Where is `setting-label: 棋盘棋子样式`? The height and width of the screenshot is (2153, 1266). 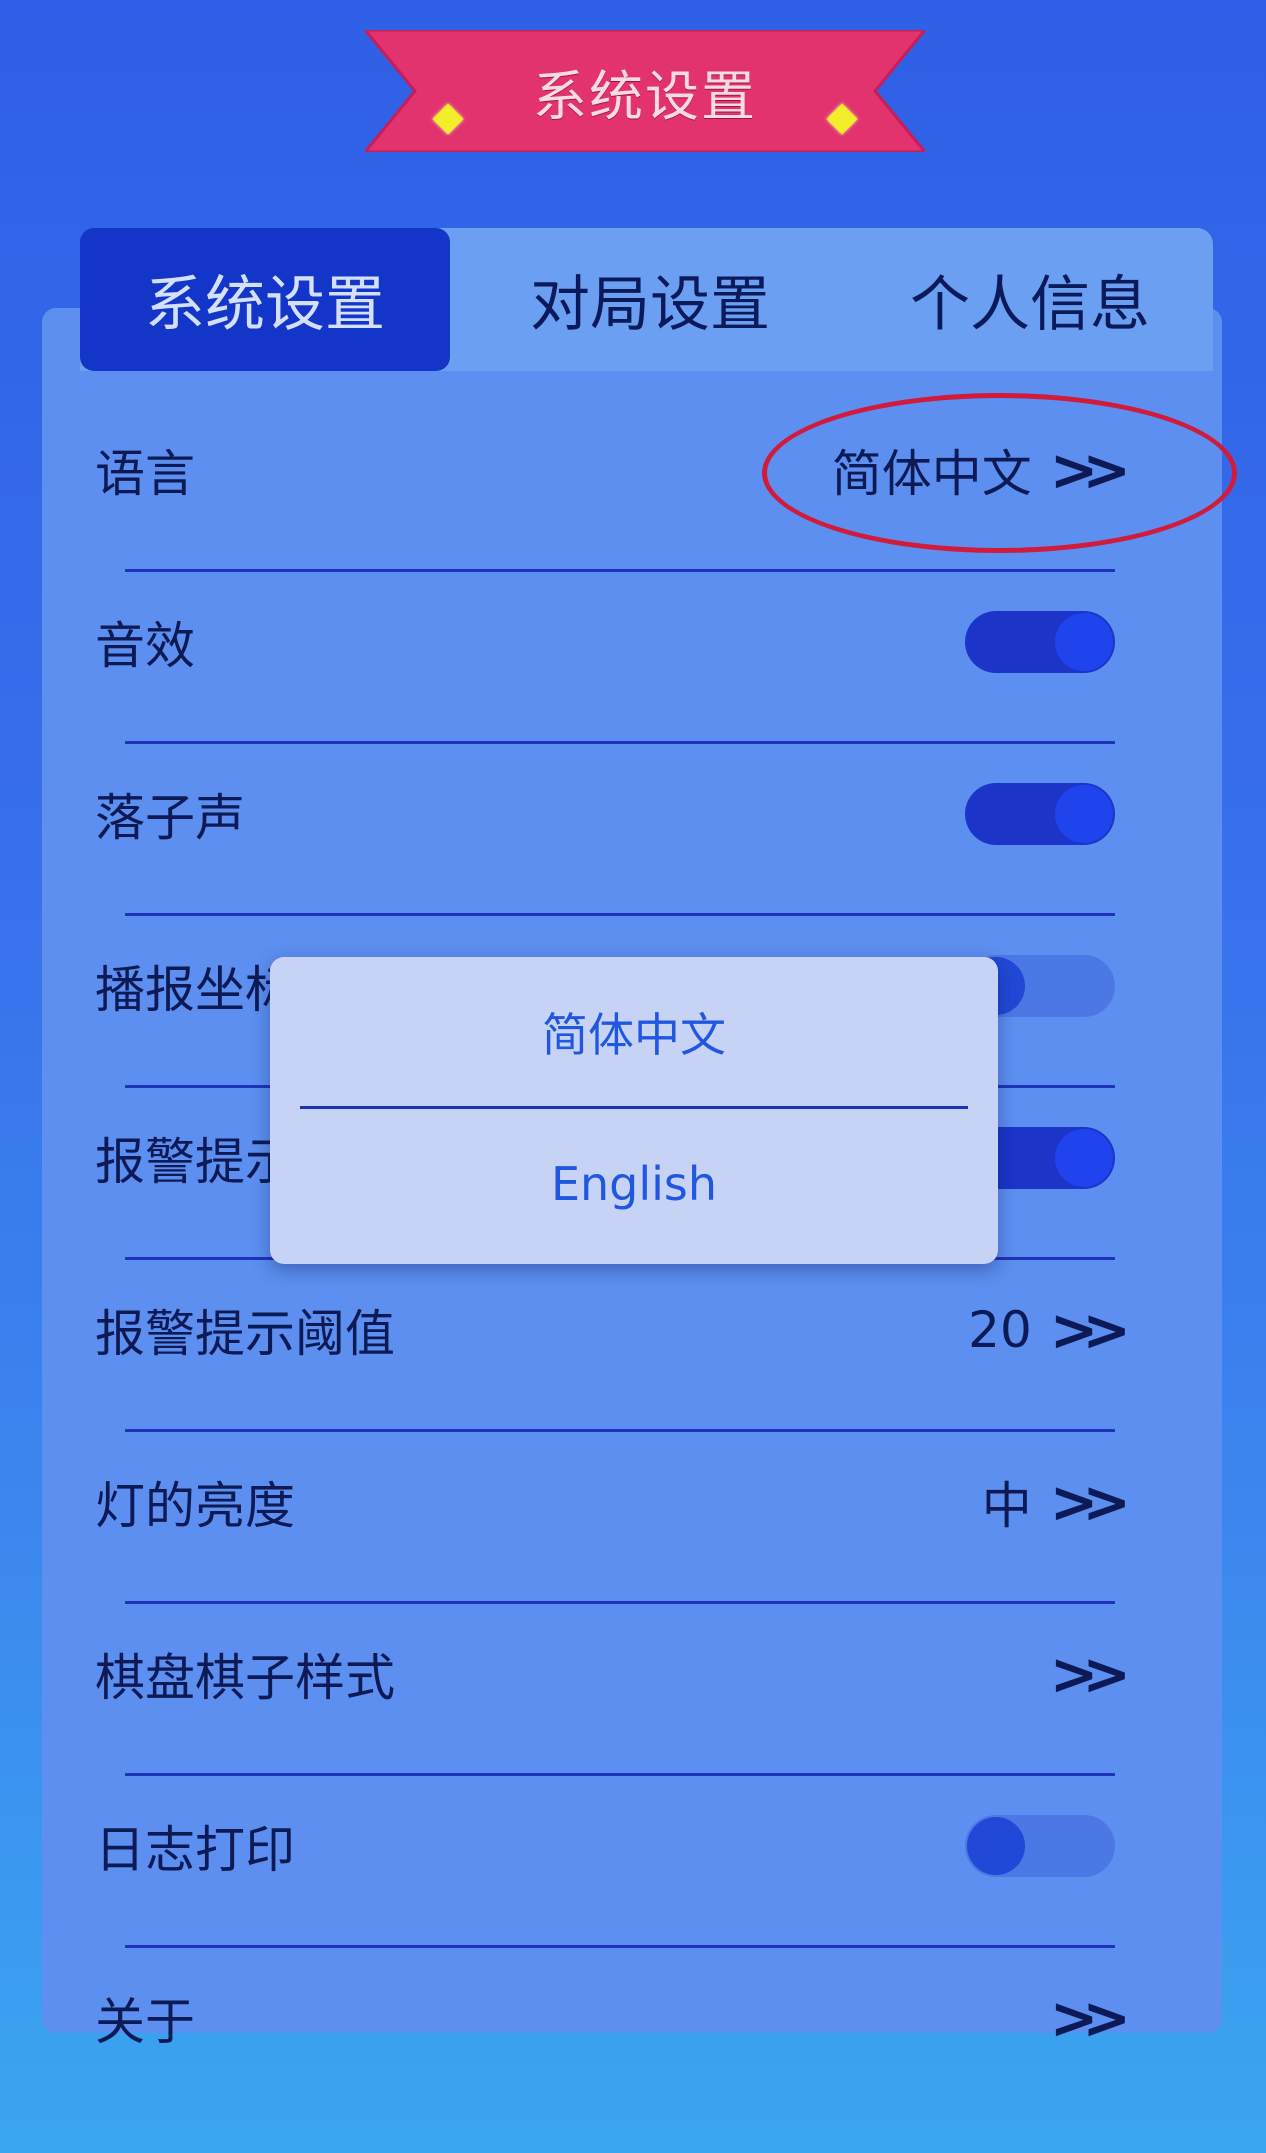 setting-label: 棋盘棋子样式 is located at coordinates (245, 1678).